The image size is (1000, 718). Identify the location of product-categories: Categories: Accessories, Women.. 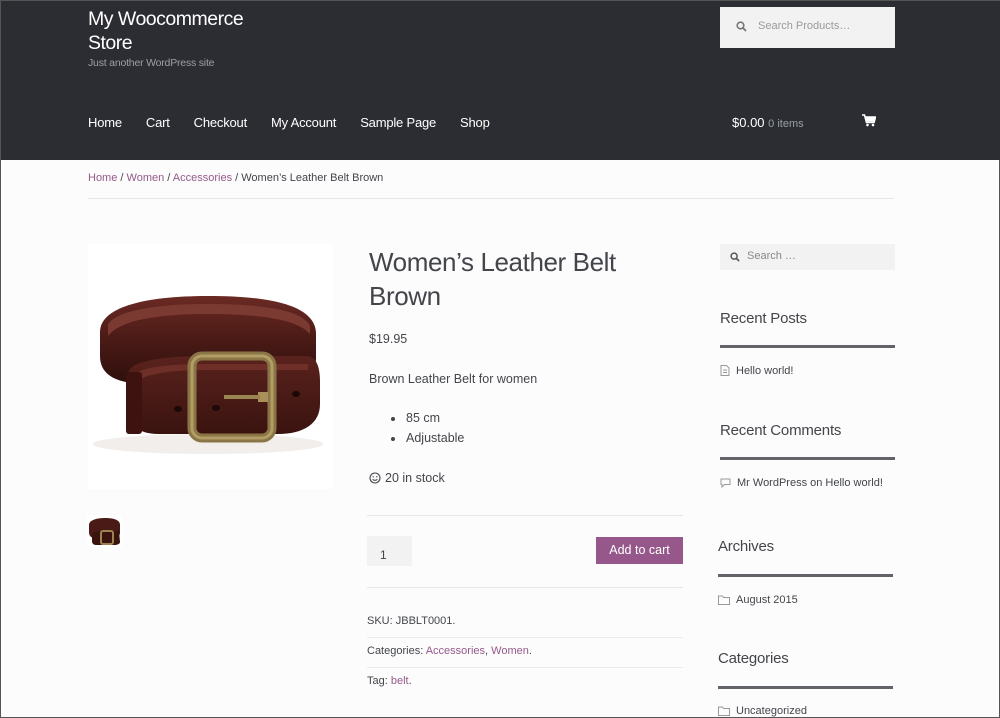
(449, 651).